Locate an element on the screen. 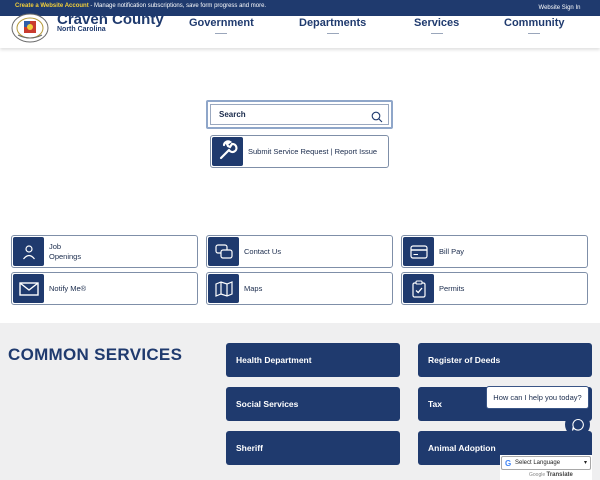 The height and width of the screenshot is (480, 600). quick-link-permits: Permits is located at coordinates (494, 288).